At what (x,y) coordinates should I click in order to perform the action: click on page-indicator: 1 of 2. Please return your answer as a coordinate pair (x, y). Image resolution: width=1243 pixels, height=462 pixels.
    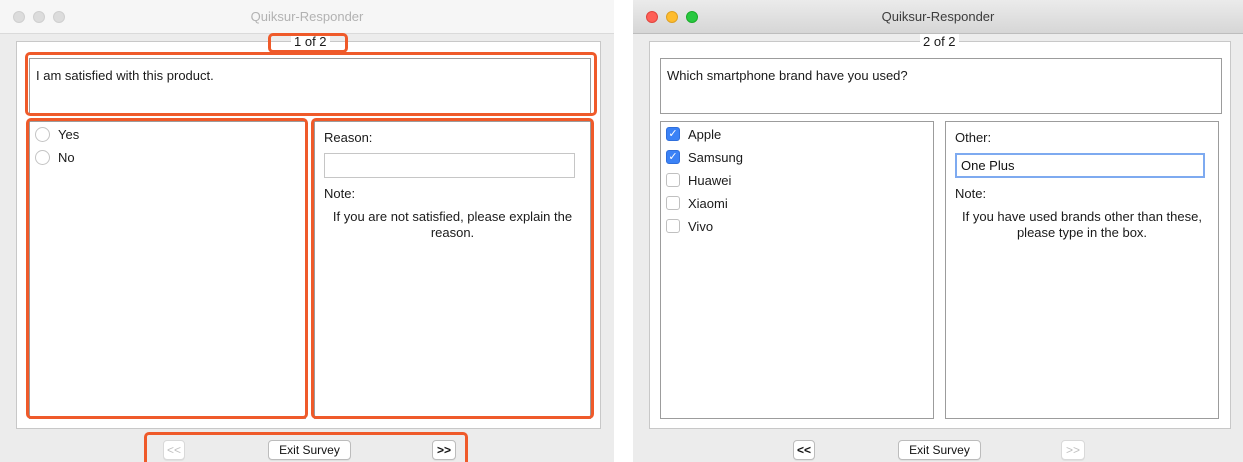
    Looking at the image, I should click on (310, 41).